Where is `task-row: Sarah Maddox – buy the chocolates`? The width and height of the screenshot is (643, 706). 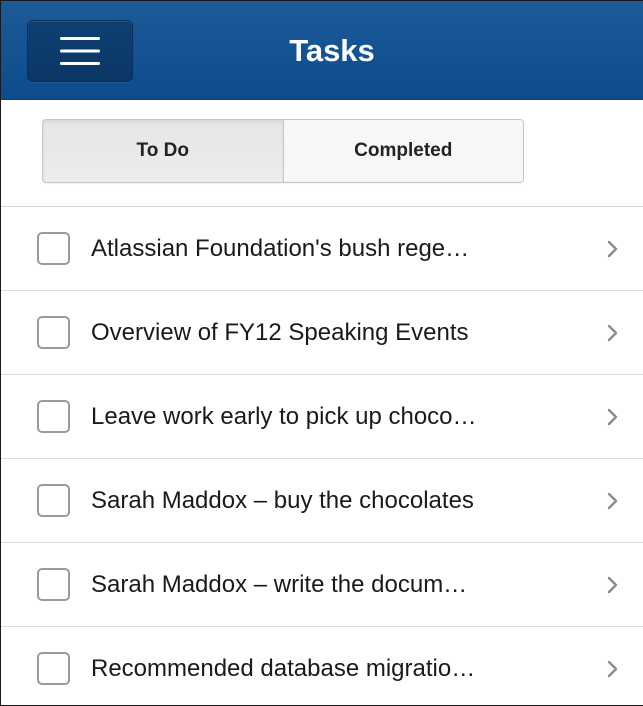 task-row: Sarah Maddox – buy the chocolates is located at coordinates (322, 501).